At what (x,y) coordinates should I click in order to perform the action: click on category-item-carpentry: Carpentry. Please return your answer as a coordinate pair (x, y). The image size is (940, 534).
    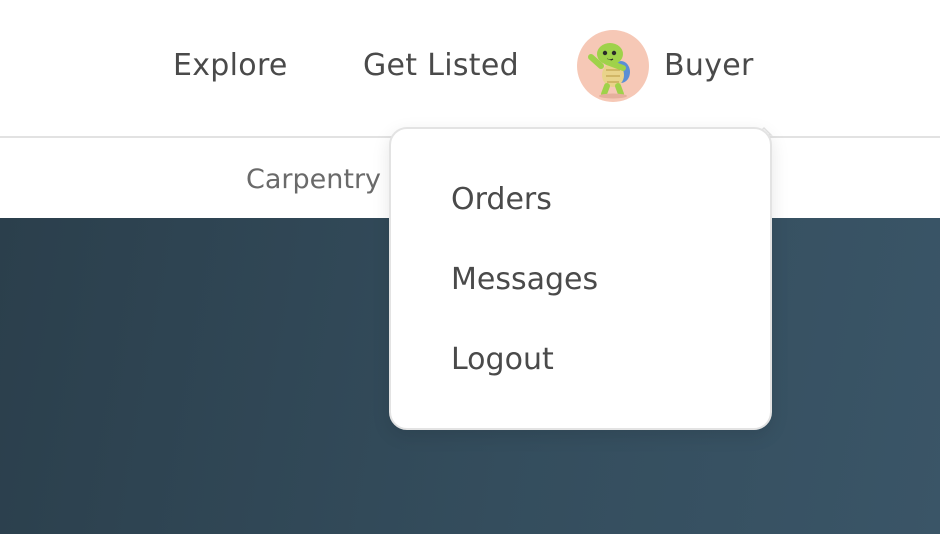
    Looking at the image, I should click on (313, 179).